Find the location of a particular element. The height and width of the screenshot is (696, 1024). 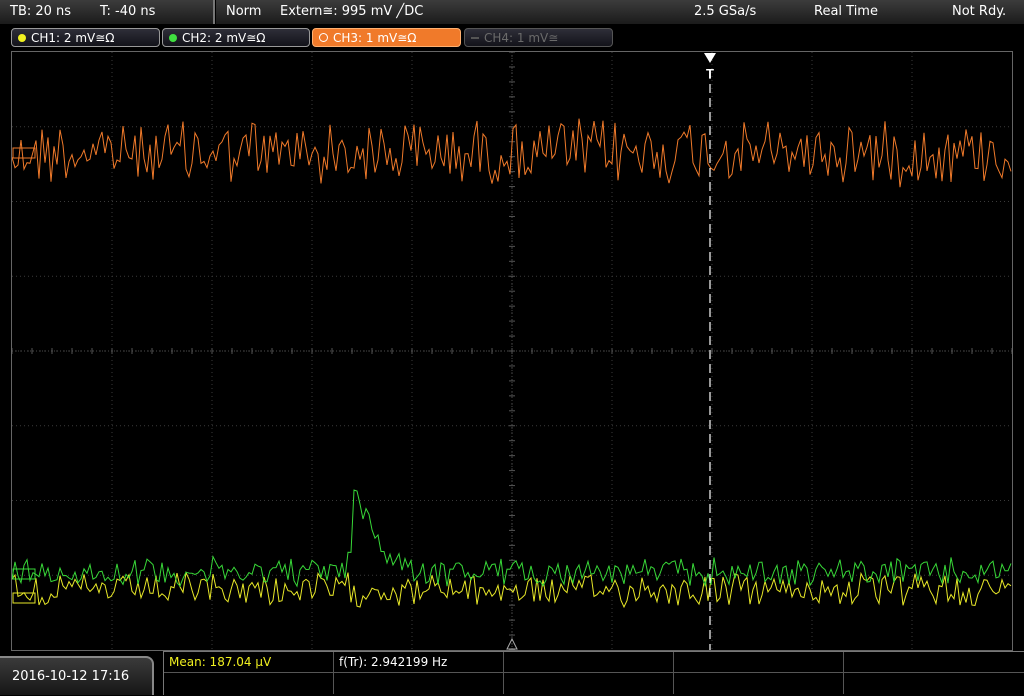

datetime-panel: 2016-10-12 17:16 is located at coordinates (77, 675).